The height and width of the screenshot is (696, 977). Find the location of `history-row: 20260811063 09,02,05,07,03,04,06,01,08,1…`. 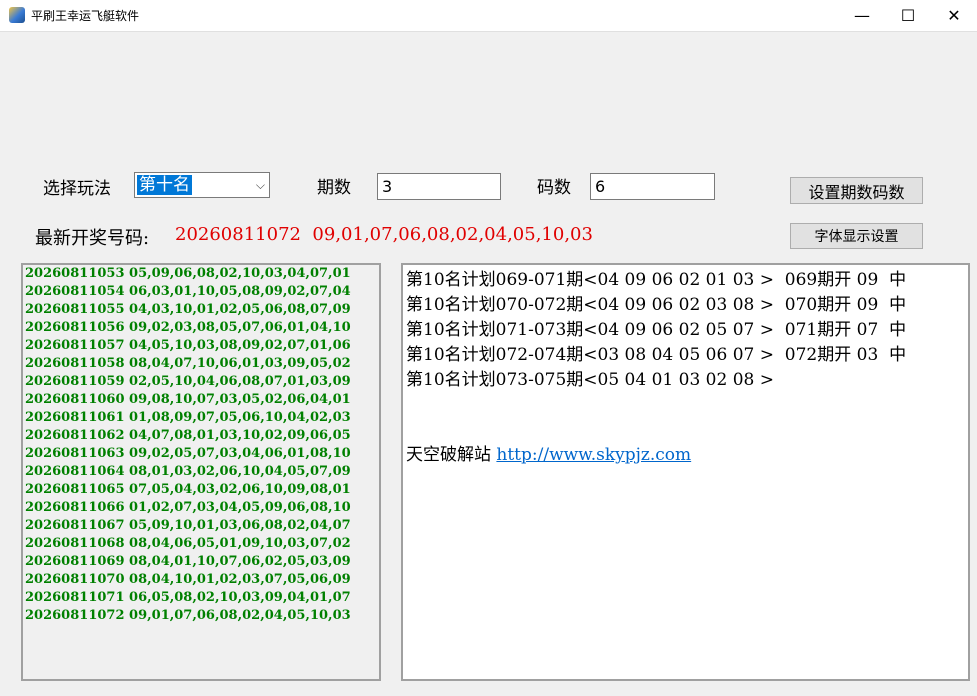

history-row: 20260811063 09,02,05,07,03,04,06,01,08,1… is located at coordinates (188, 453).